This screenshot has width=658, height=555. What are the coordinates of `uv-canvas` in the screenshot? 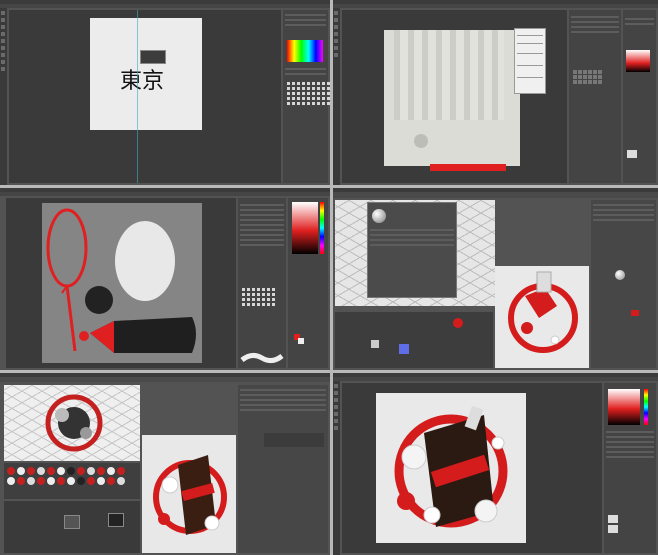 It's located at (122, 283).